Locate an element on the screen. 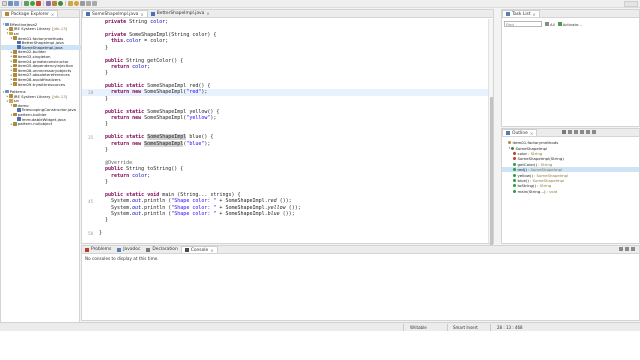 The image size is (640, 360). code-text: public static SomeShapeImpl red() { is located at coordinates (158, 86).